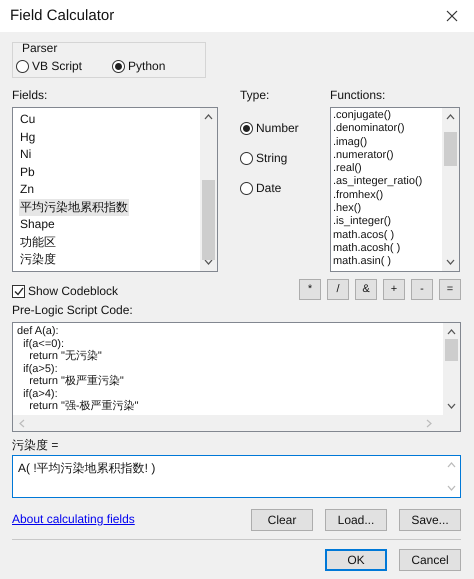  What do you see at coordinates (27, 172) in the screenshot?
I see `field-item: Pb` at bounding box center [27, 172].